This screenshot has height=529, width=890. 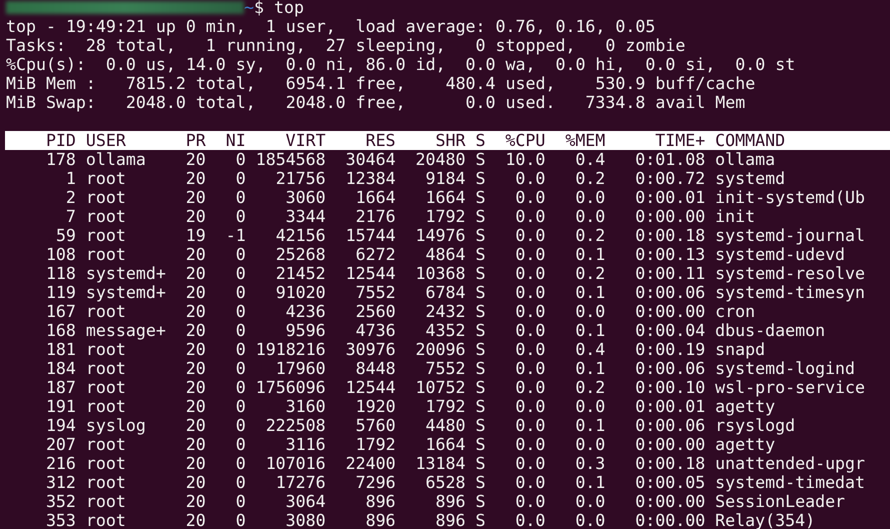 What do you see at coordinates (380, 140) in the screenshot?
I see `column-header: RES` at bounding box center [380, 140].